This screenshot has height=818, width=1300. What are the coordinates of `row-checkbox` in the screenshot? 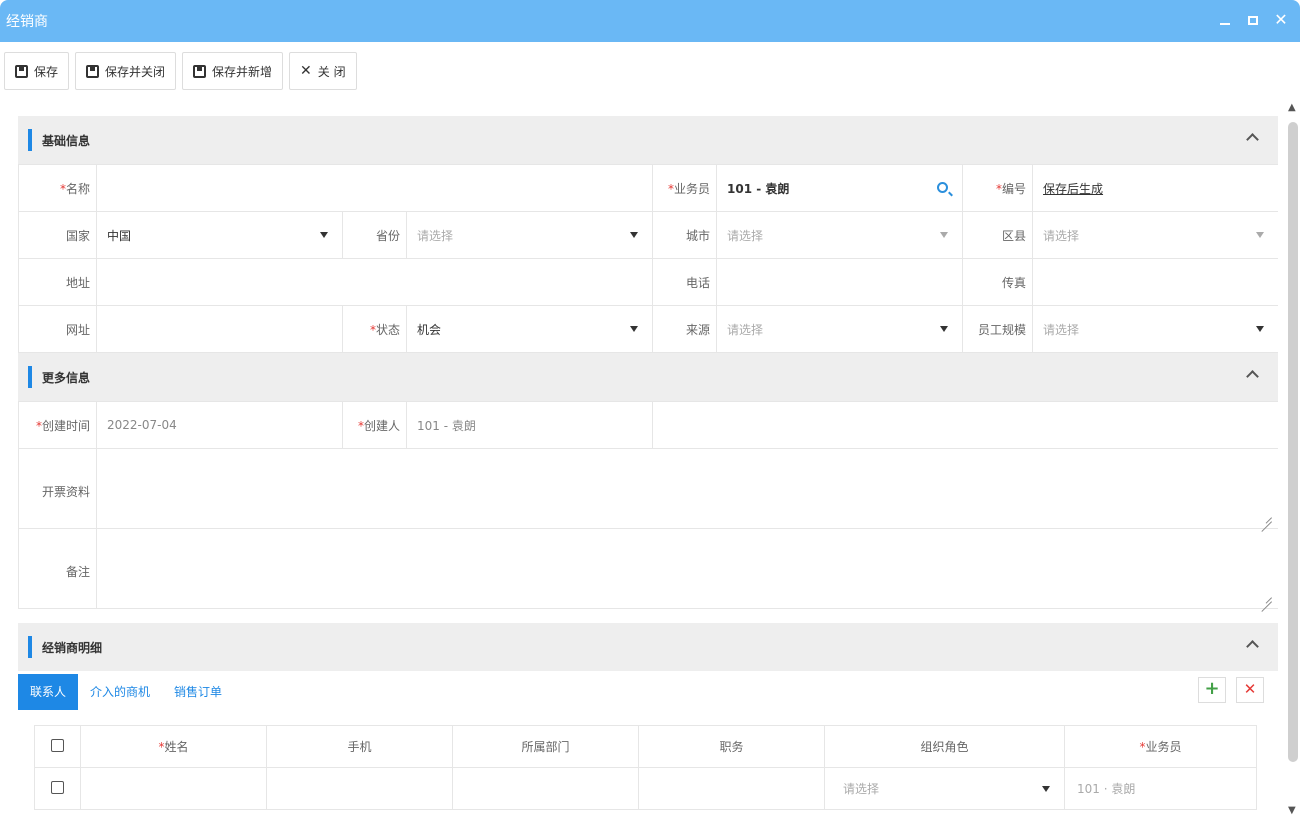 It's located at (57, 787).